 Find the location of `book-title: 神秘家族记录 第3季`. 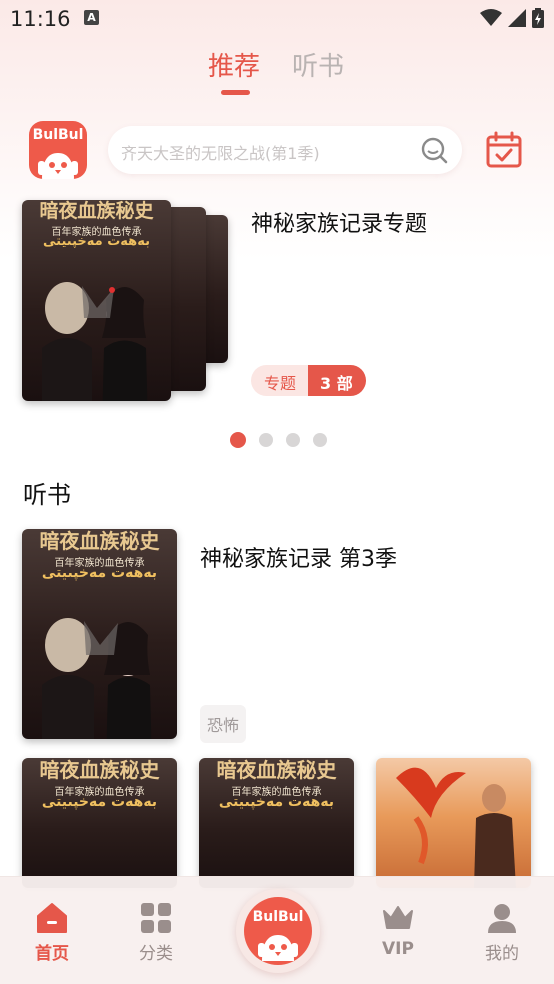

book-title: 神秘家族记录 第3季 is located at coordinates (298, 557).